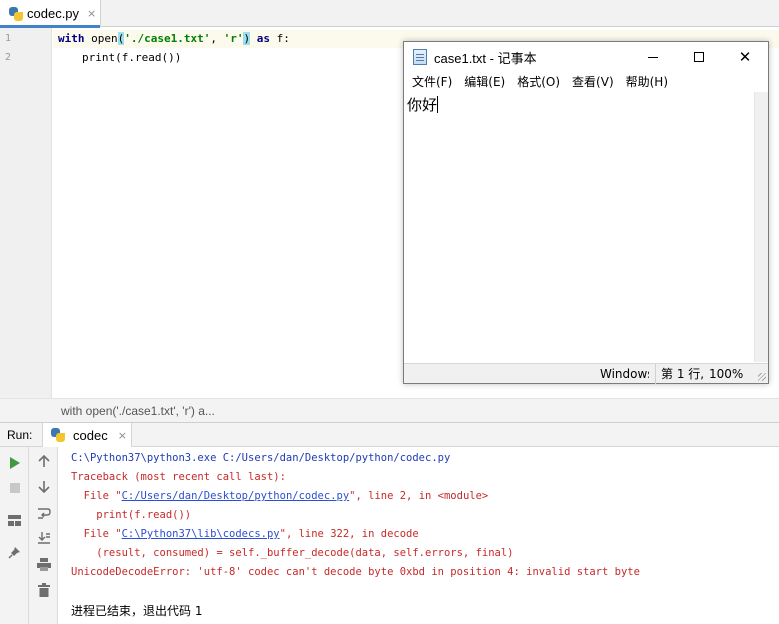 The height and width of the screenshot is (624, 779). Describe the element at coordinates (586, 373) in the screenshot. I see `notepad-status-bar: Windows 第 1 行, 100%` at that location.